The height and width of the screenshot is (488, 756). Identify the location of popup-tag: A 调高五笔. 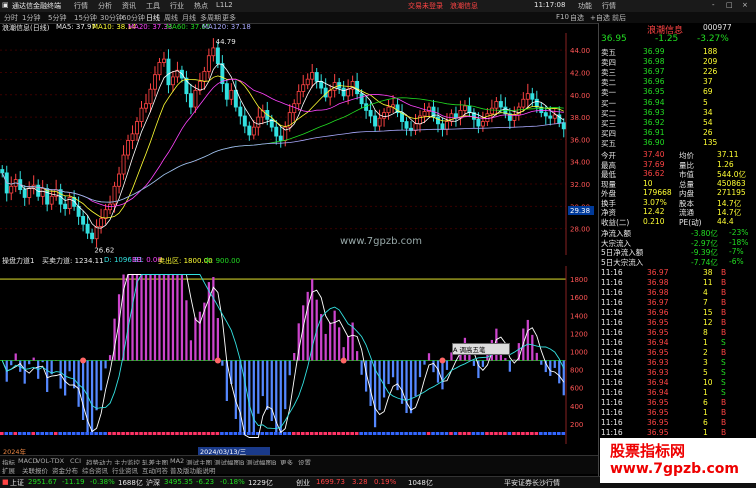
(481, 349).